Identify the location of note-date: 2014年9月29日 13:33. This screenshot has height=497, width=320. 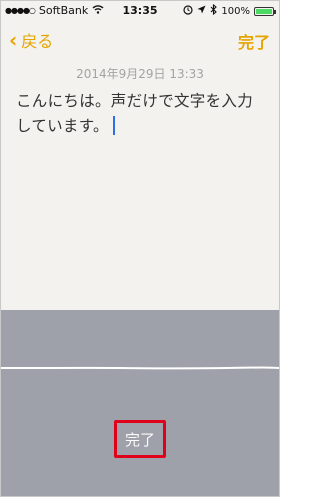
(140, 74).